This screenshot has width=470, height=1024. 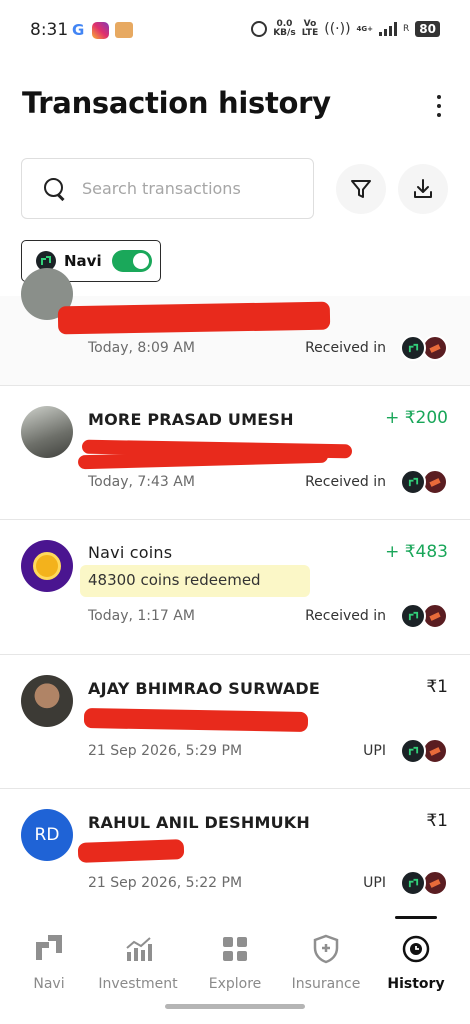 What do you see at coordinates (204, 688) in the screenshot?
I see `transaction-name: AJAY BHIMRAO SURWADE` at bounding box center [204, 688].